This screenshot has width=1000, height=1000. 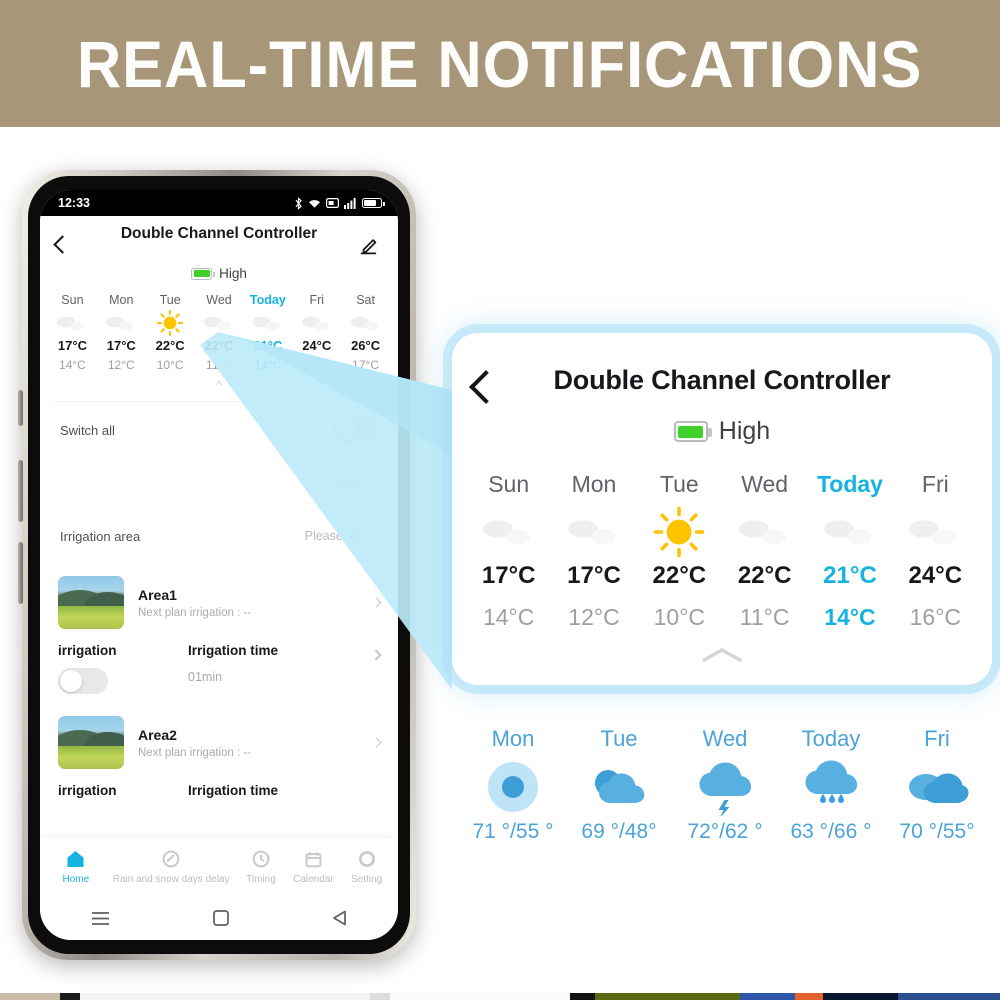 I want to click on callout-lows-row: 14°C 12°C 10°C 11°C 14°C 16°C, so click(x=722, y=610).